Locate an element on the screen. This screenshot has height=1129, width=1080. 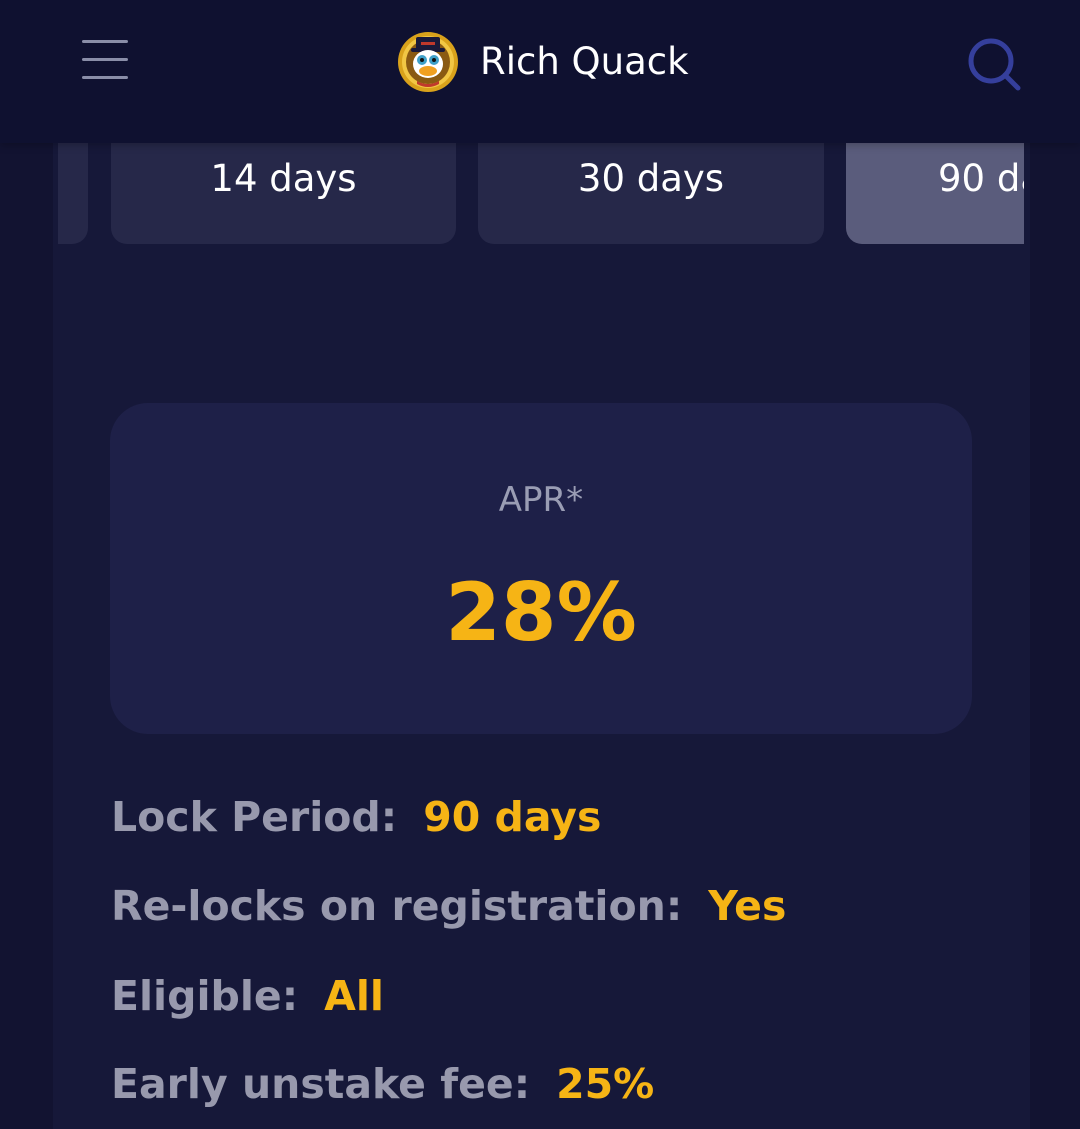
app-header: Rich Quack is located at coordinates (540, 71).